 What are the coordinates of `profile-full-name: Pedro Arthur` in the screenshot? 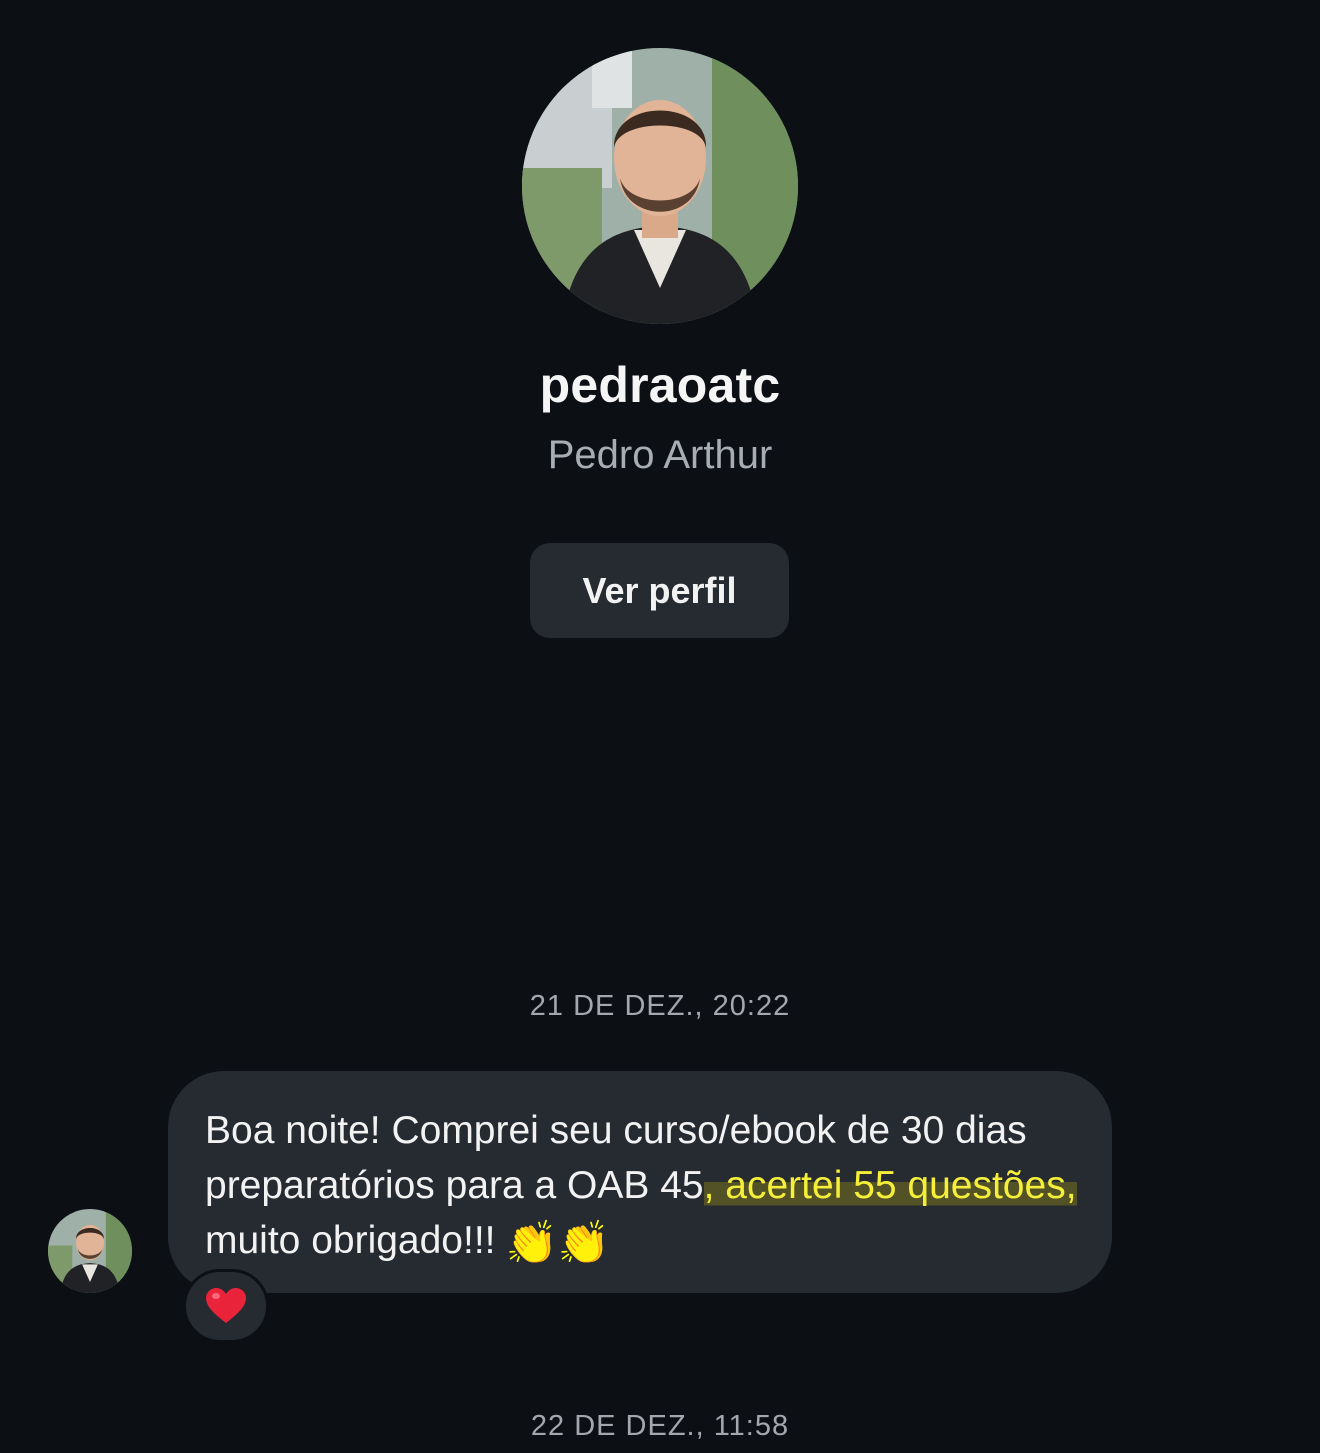 It's located at (660, 455).